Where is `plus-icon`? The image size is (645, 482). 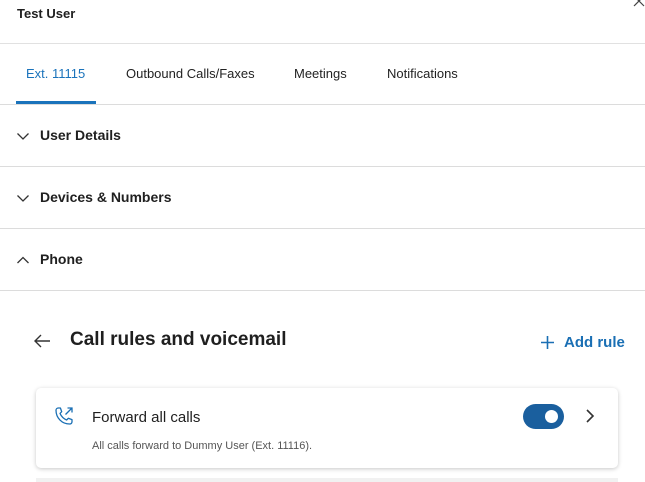 plus-icon is located at coordinates (547, 342).